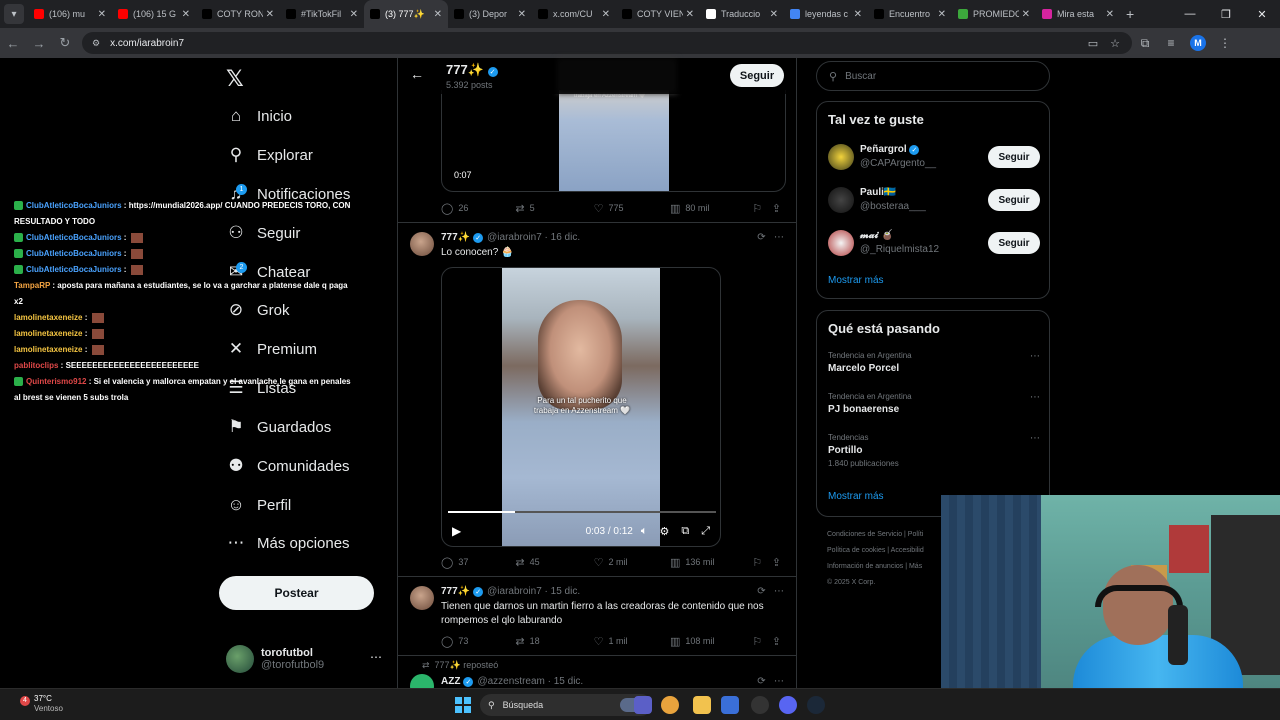 This screenshot has width=1280, height=720. I want to click on browser-tab: (106) mu ✕, so click(70, 14).